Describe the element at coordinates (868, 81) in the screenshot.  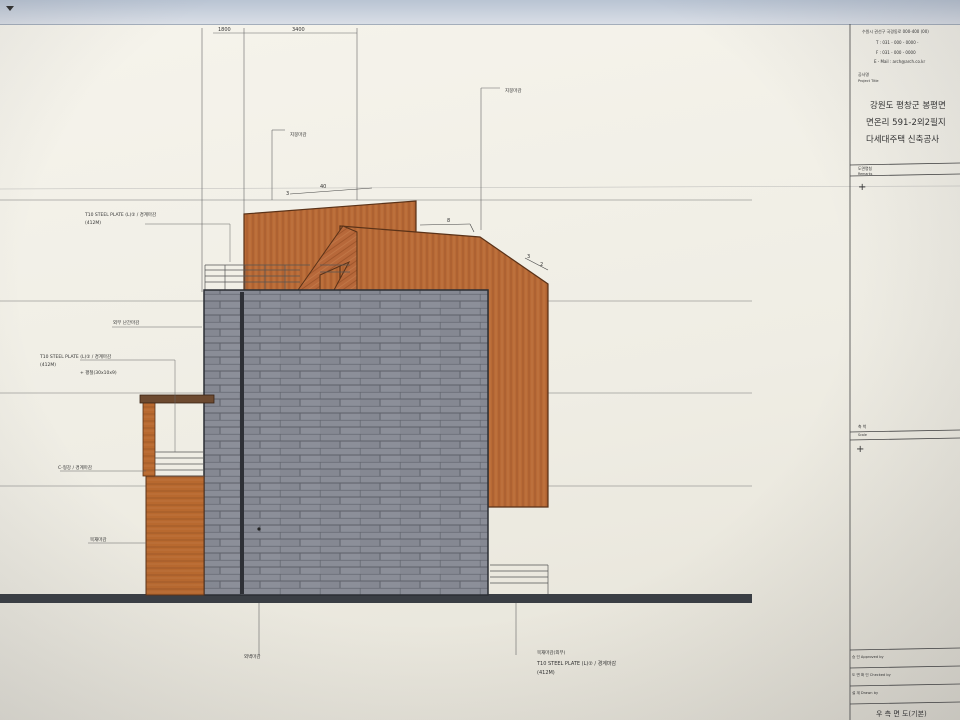
I see `tb-project-label-en: Project Title` at that location.